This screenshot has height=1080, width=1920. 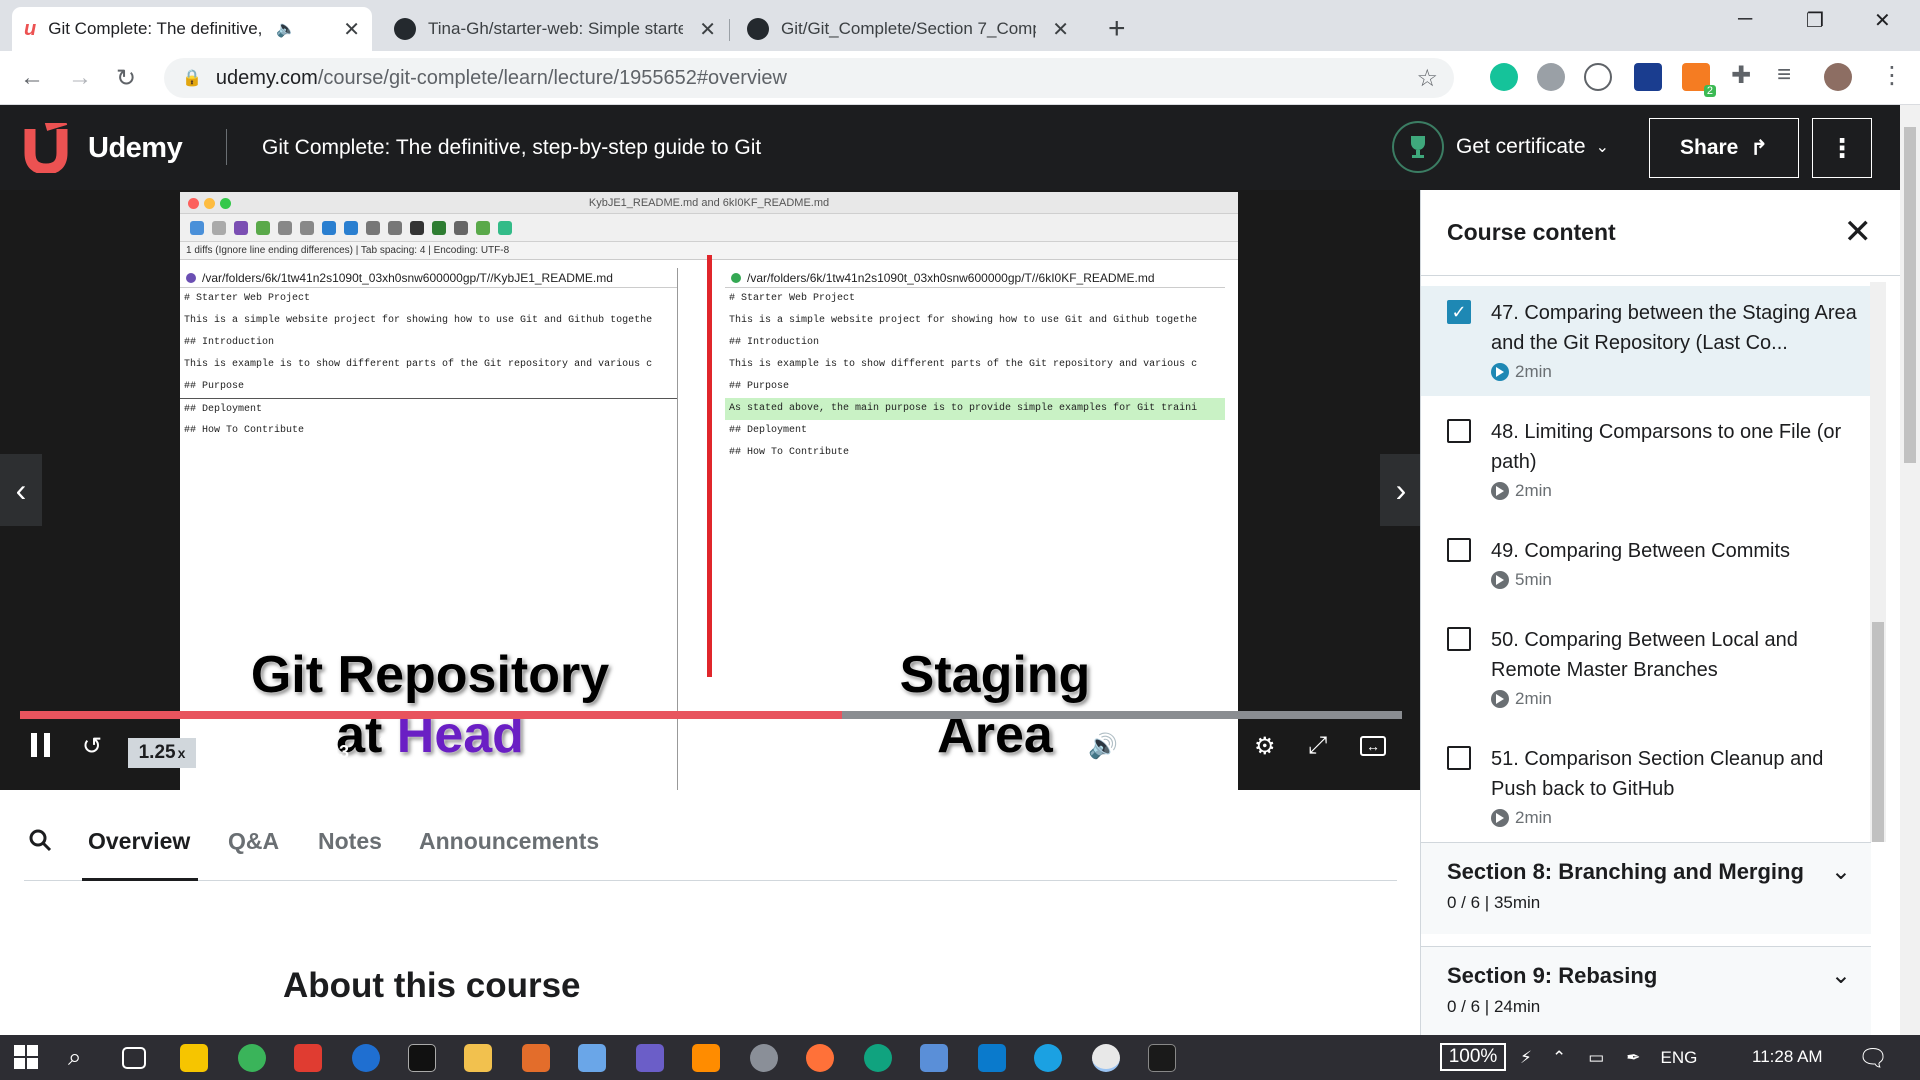 What do you see at coordinates (1699, 80) in the screenshot?
I see `translate-extension-icon: 2` at bounding box center [1699, 80].